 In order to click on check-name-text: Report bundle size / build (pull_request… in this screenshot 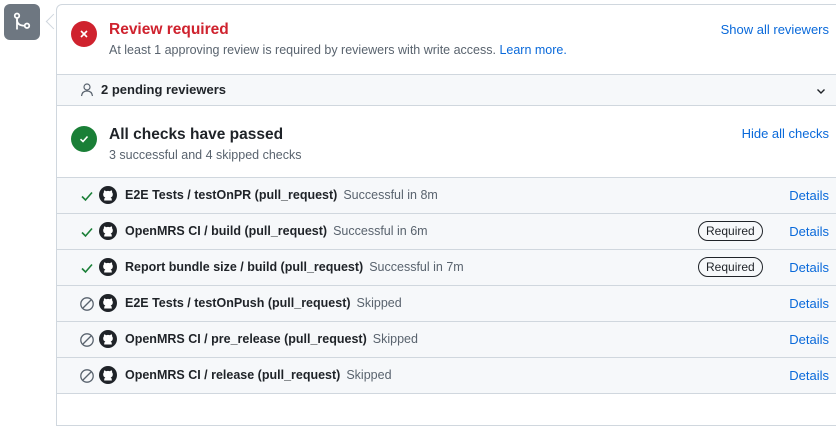, I will do `click(244, 267)`.